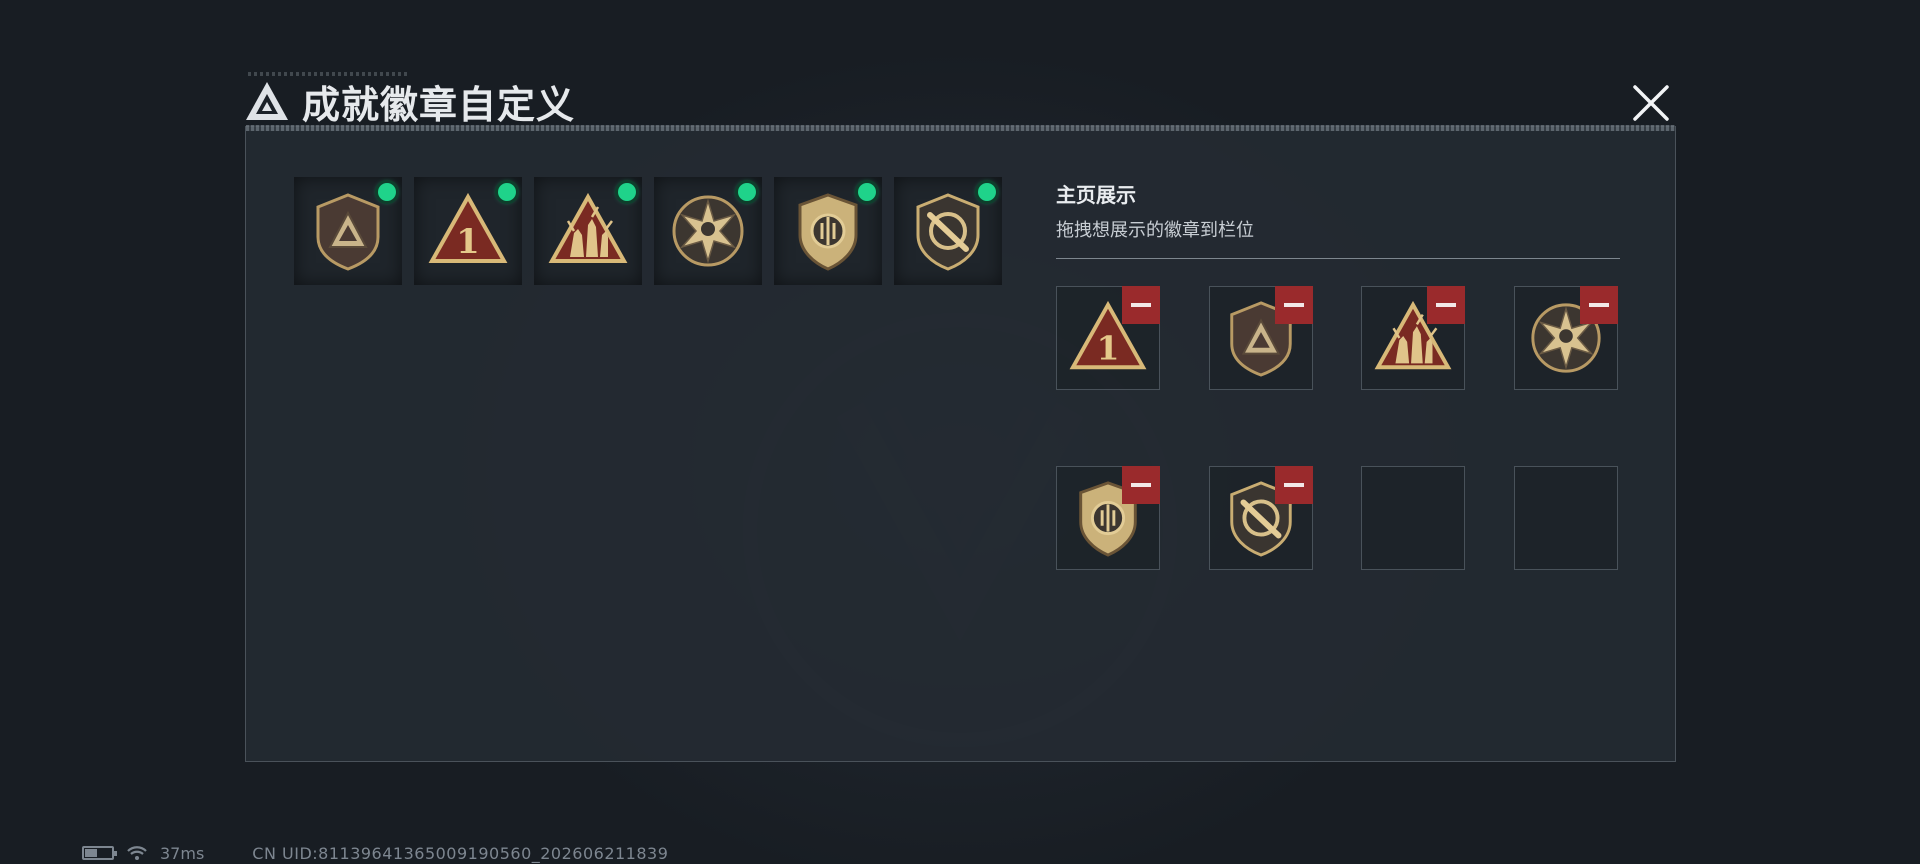 Image resolution: width=1920 pixels, height=864 pixels. Describe the element at coordinates (1338, 219) in the screenshot. I see `homepage-display-section: 主页展示 拖拽想展示的徽章到栏位` at that location.